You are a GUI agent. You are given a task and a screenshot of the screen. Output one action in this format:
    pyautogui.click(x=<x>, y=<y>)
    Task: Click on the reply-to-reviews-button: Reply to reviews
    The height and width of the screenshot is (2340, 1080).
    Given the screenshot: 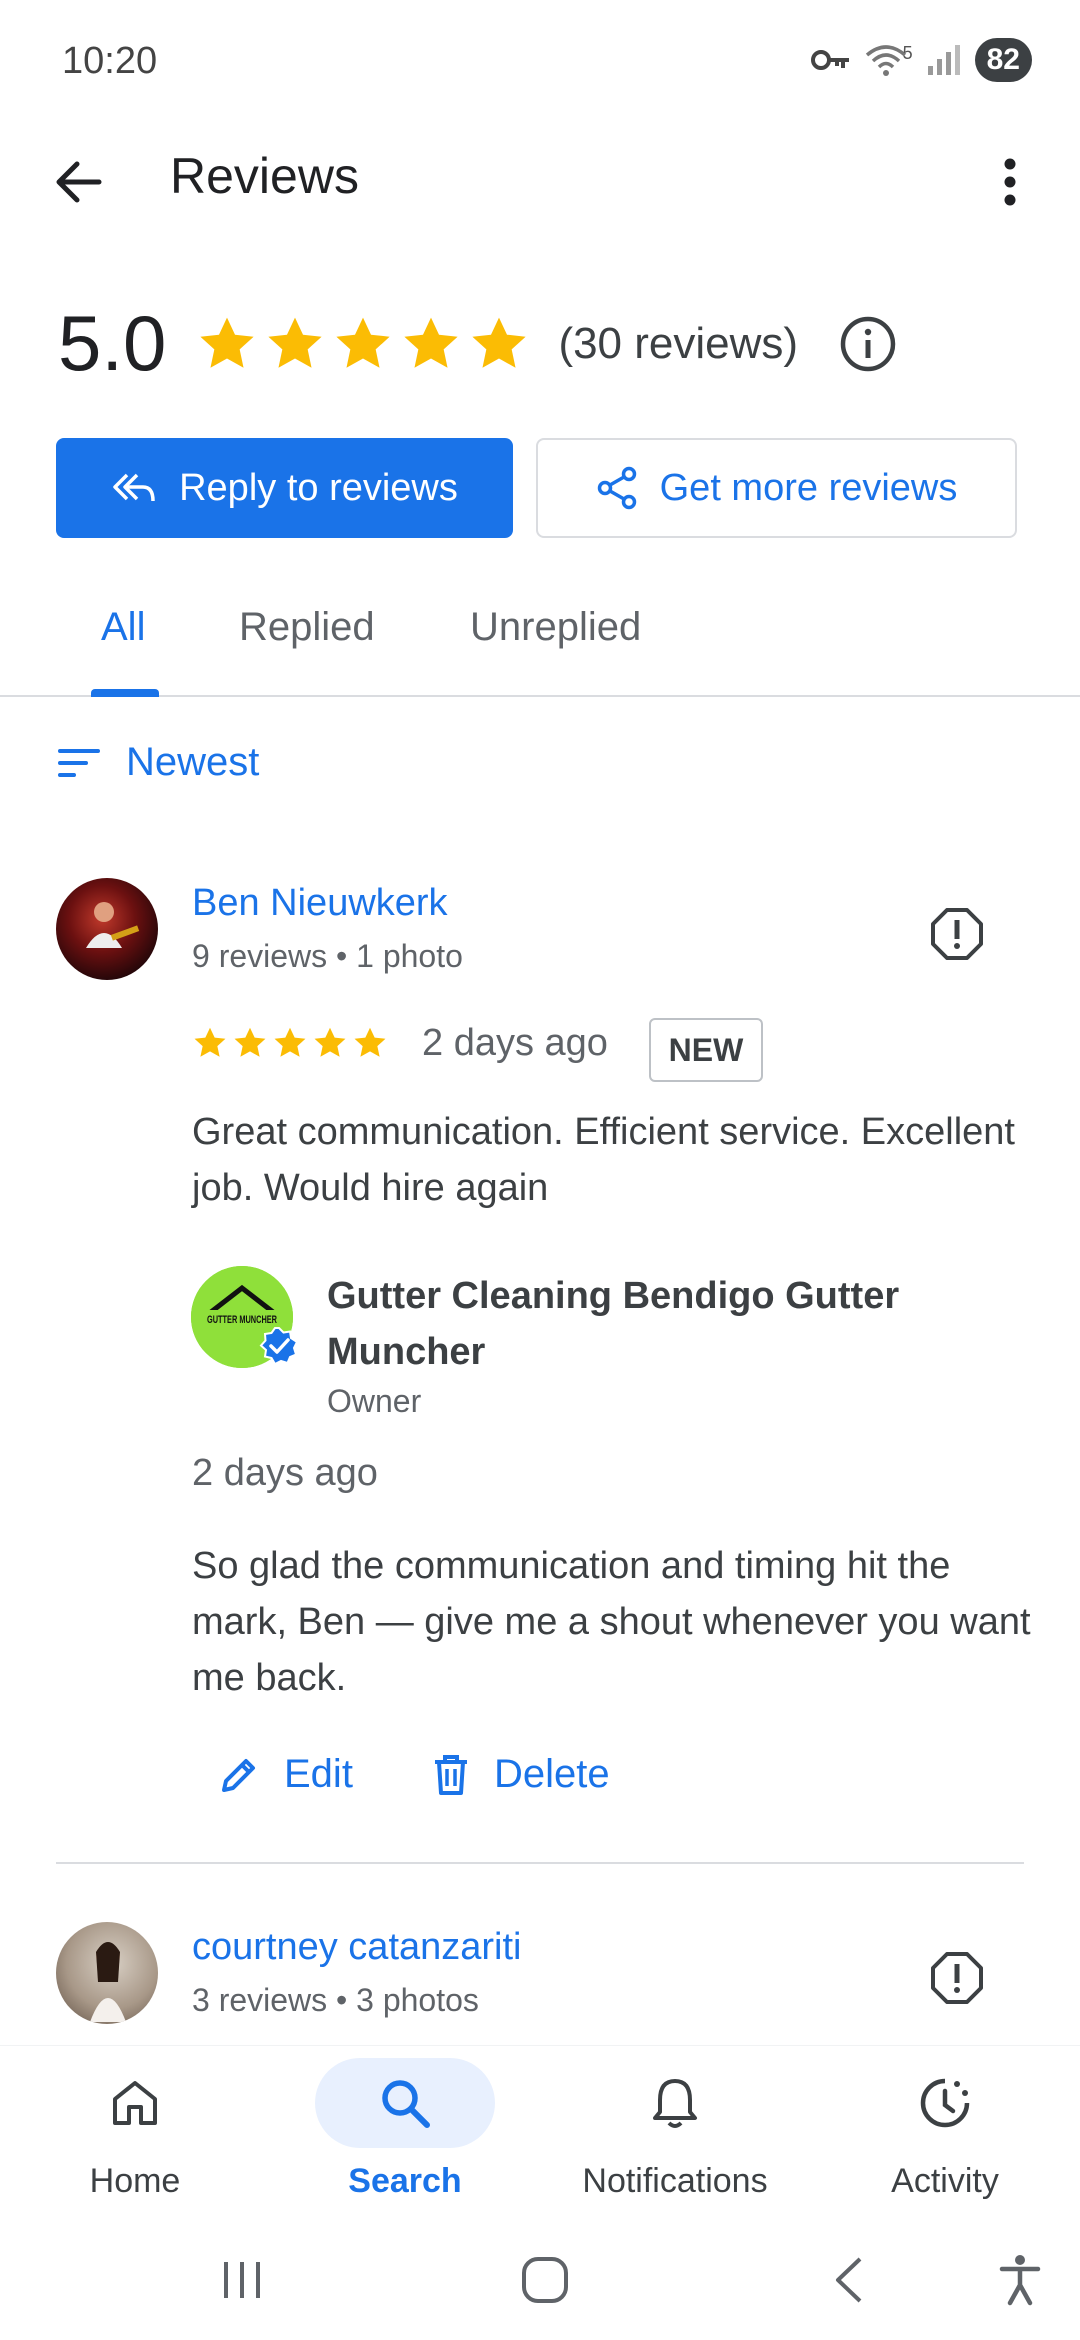 What is the action you would take?
    pyautogui.click(x=284, y=488)
    